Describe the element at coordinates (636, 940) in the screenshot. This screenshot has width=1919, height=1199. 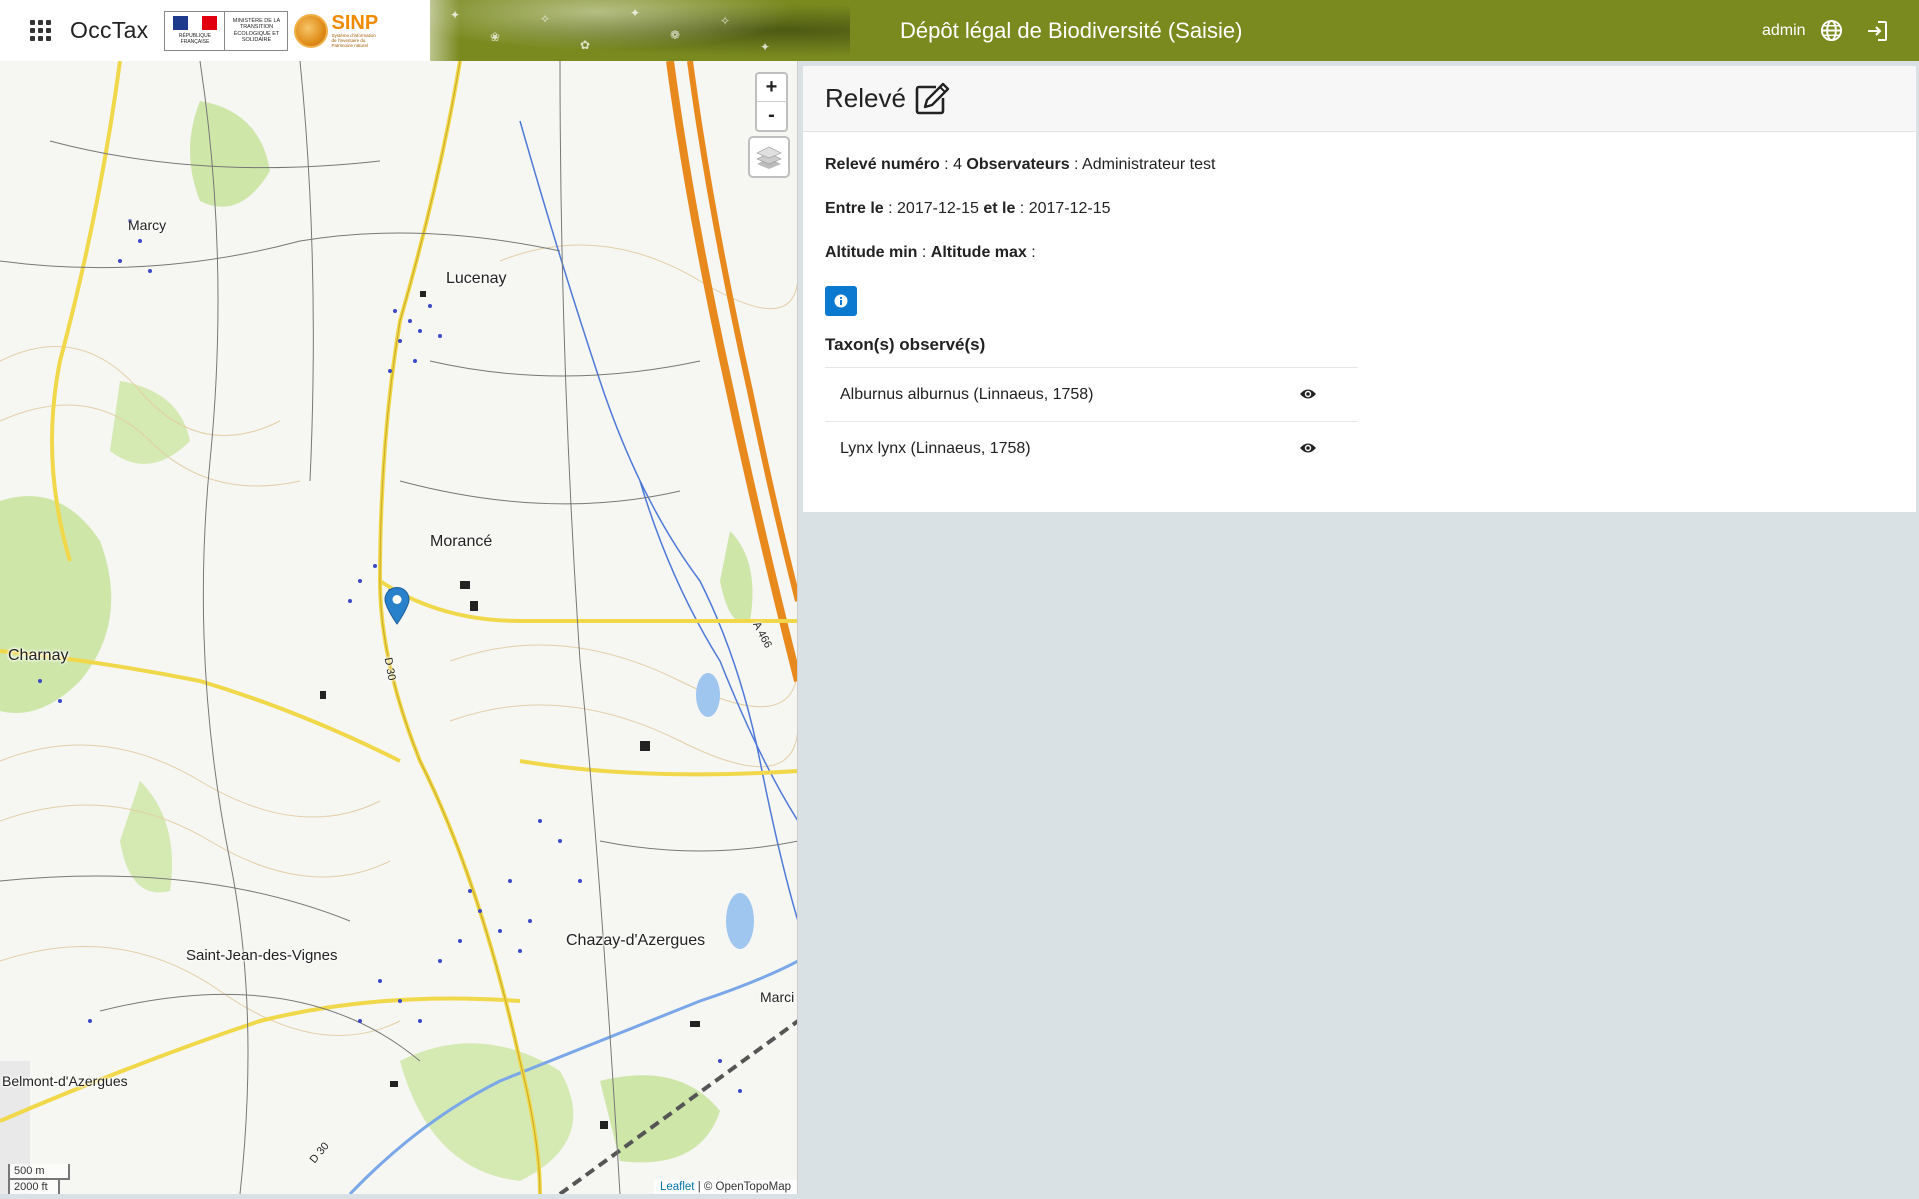
I see `map-label: Chazay-d'Azergues` at that location.